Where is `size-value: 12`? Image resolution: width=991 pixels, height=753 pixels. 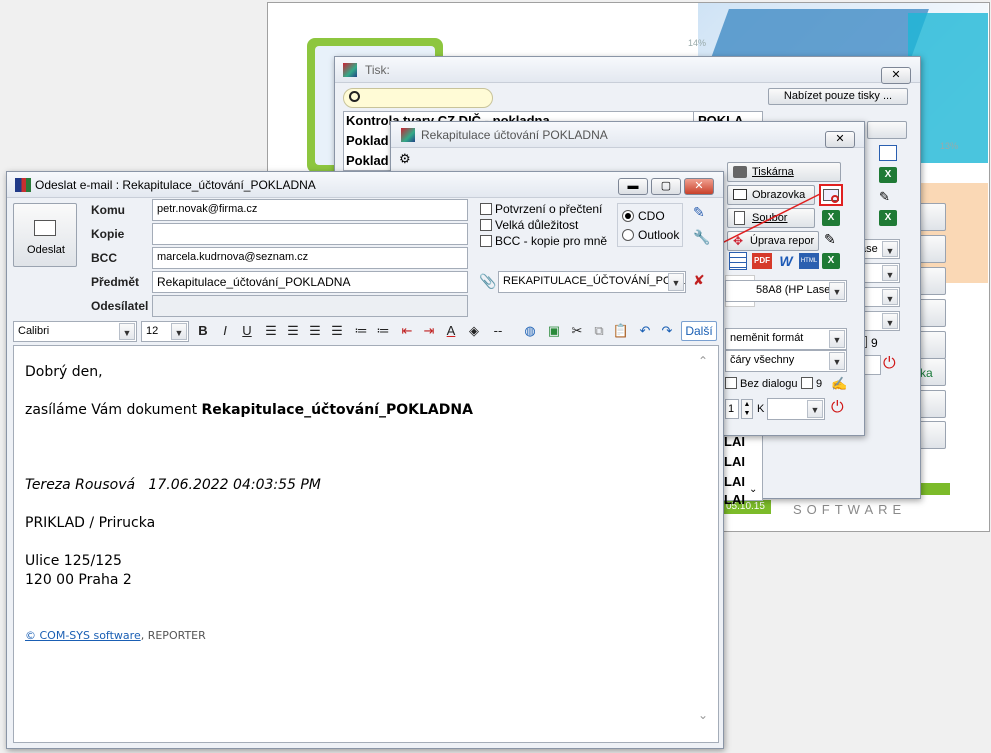
size-value: 12 is located at coordinates (152, 331).